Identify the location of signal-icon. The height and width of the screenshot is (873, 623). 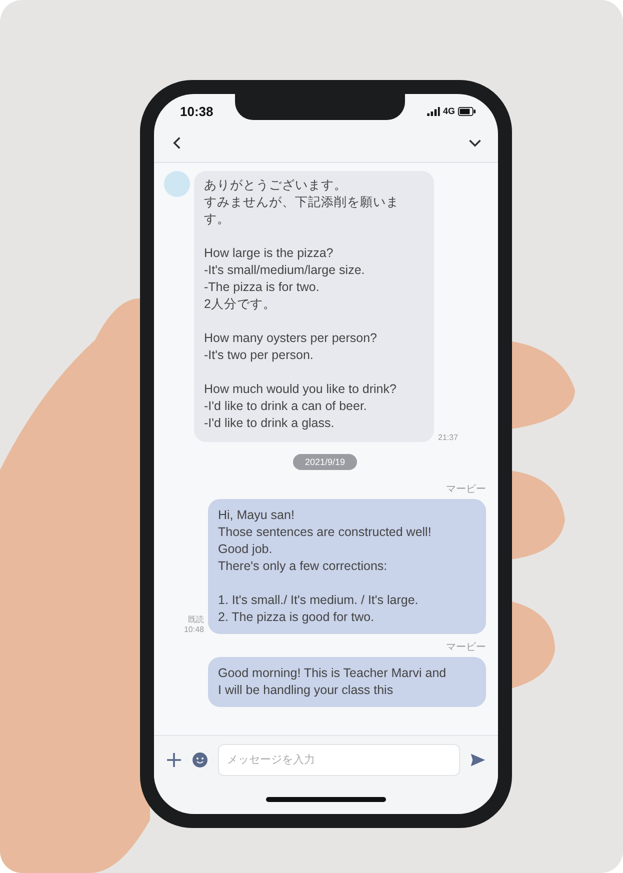
(433, 111).